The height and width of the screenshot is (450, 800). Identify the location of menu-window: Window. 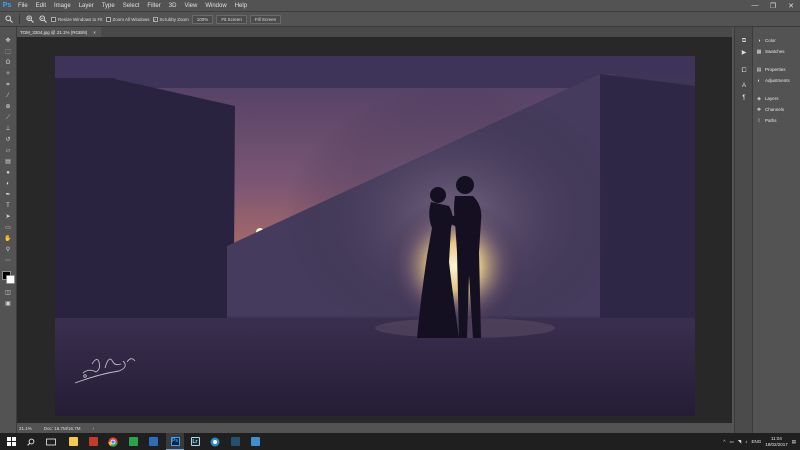
(215, 6).